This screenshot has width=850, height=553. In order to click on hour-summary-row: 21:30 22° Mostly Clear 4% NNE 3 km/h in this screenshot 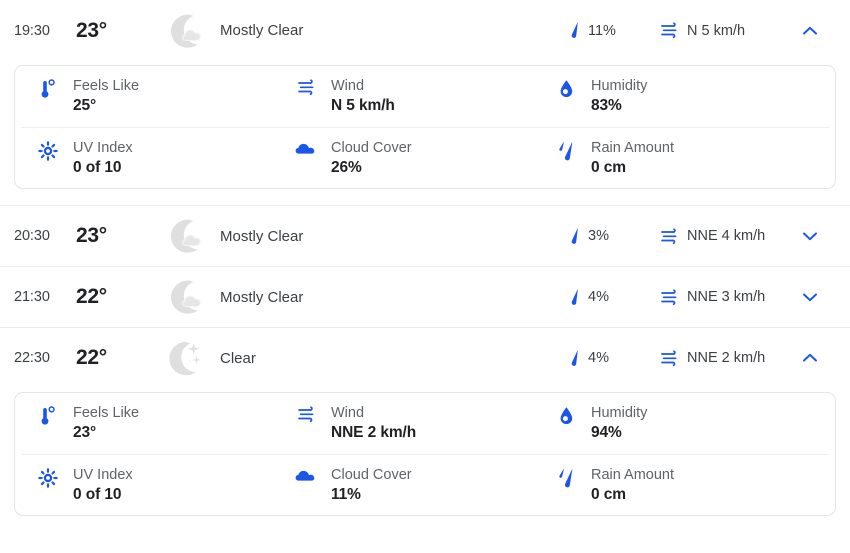, I will do `click(425, 296)`.